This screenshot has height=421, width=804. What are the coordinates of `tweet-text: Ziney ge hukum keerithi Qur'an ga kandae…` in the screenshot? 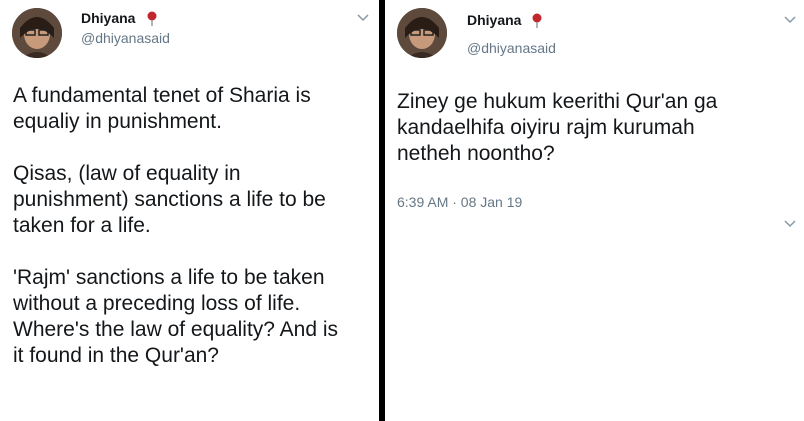 It's located at (557, 127).